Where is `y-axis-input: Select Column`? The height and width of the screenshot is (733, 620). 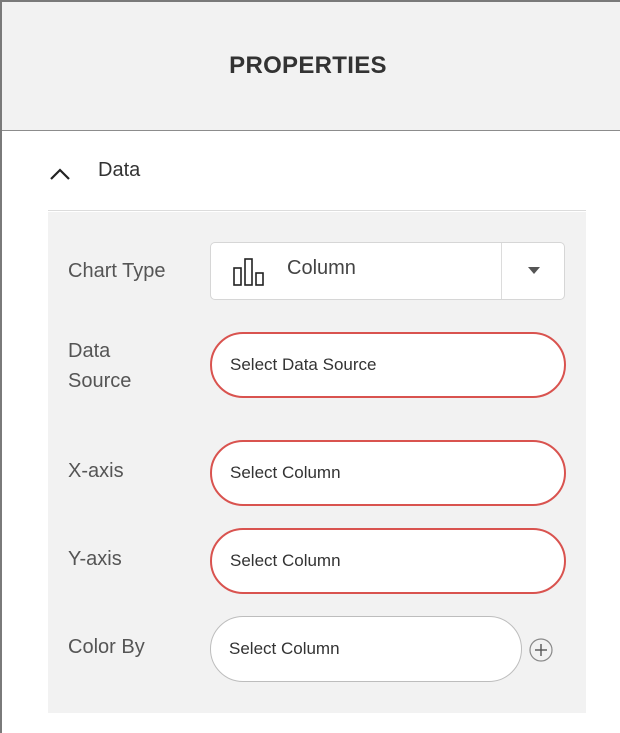 y-axis-input: Select Column is located at coordinates (388, 561).